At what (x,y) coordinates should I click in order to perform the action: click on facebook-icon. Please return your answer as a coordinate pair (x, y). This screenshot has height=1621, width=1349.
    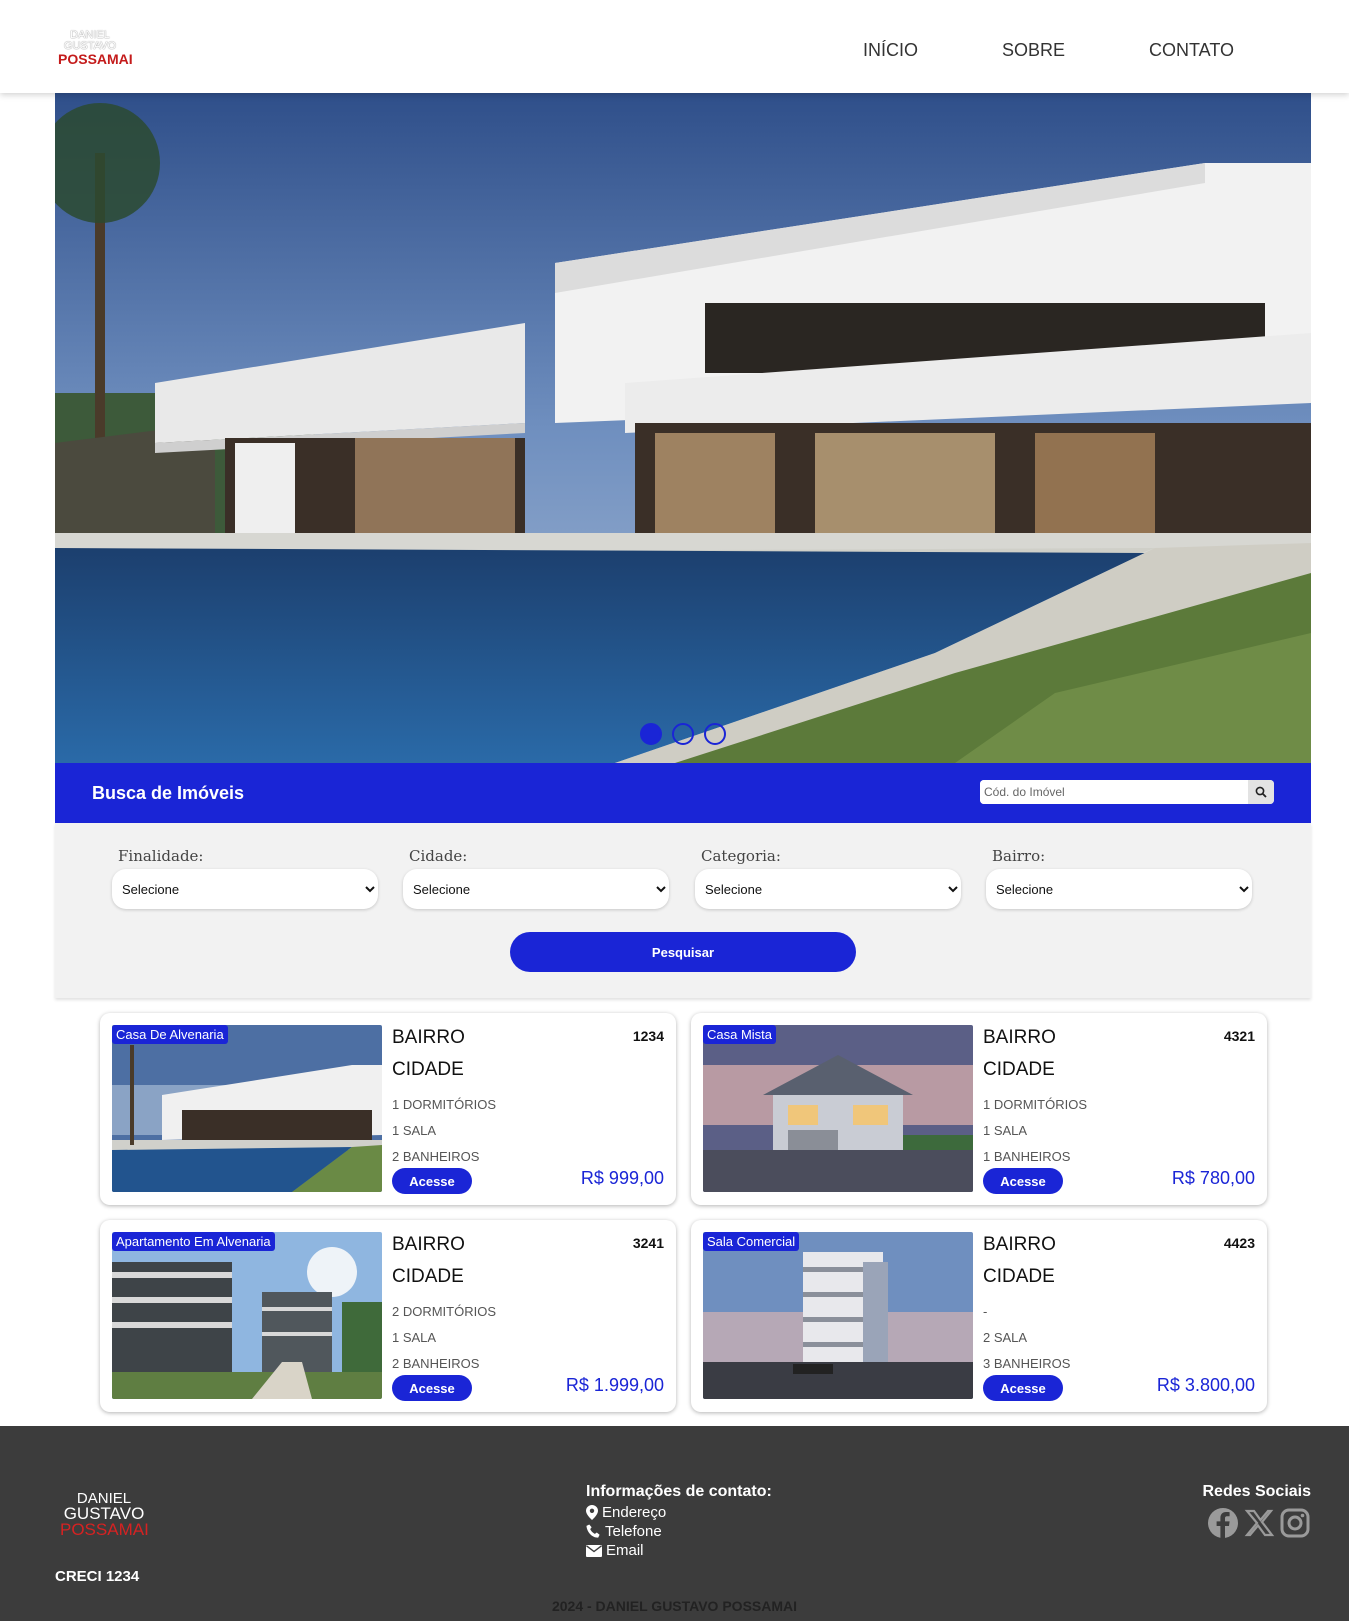
    Looking at the image, I should click on (1223, 1523).